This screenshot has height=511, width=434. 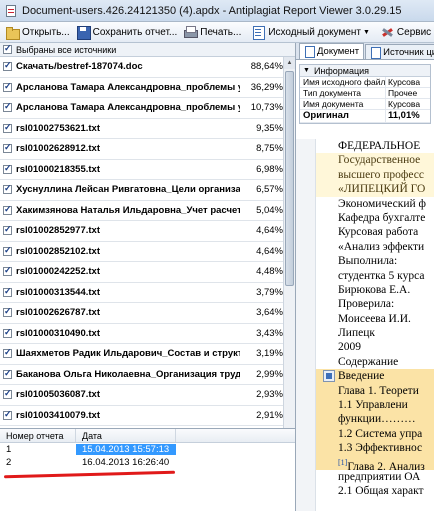 I want to click on document-line-text: высшего професс, so click(x=381, y=174).